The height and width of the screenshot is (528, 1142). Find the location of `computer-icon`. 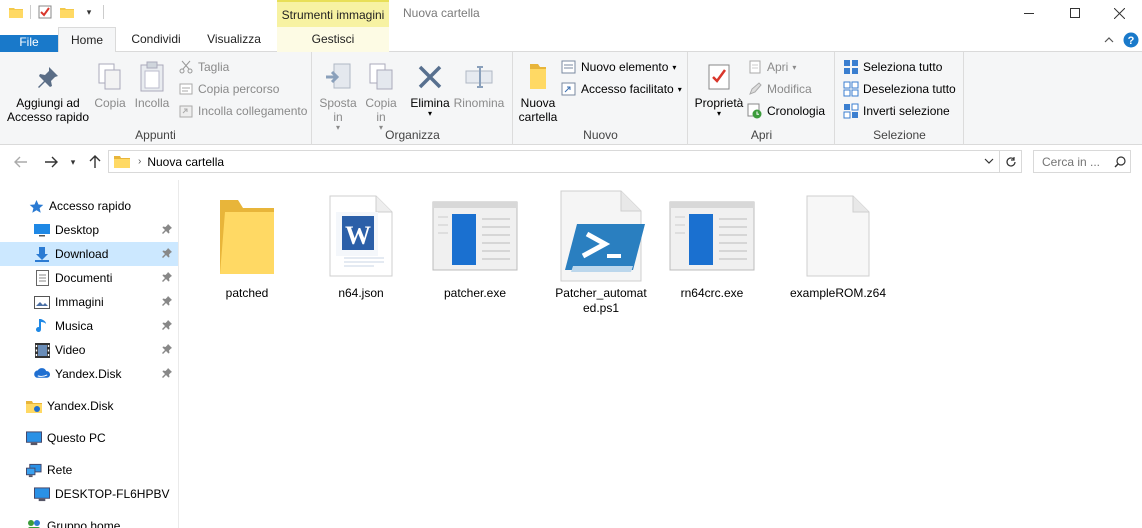

computer-icon is located at coordinates (34, 438).